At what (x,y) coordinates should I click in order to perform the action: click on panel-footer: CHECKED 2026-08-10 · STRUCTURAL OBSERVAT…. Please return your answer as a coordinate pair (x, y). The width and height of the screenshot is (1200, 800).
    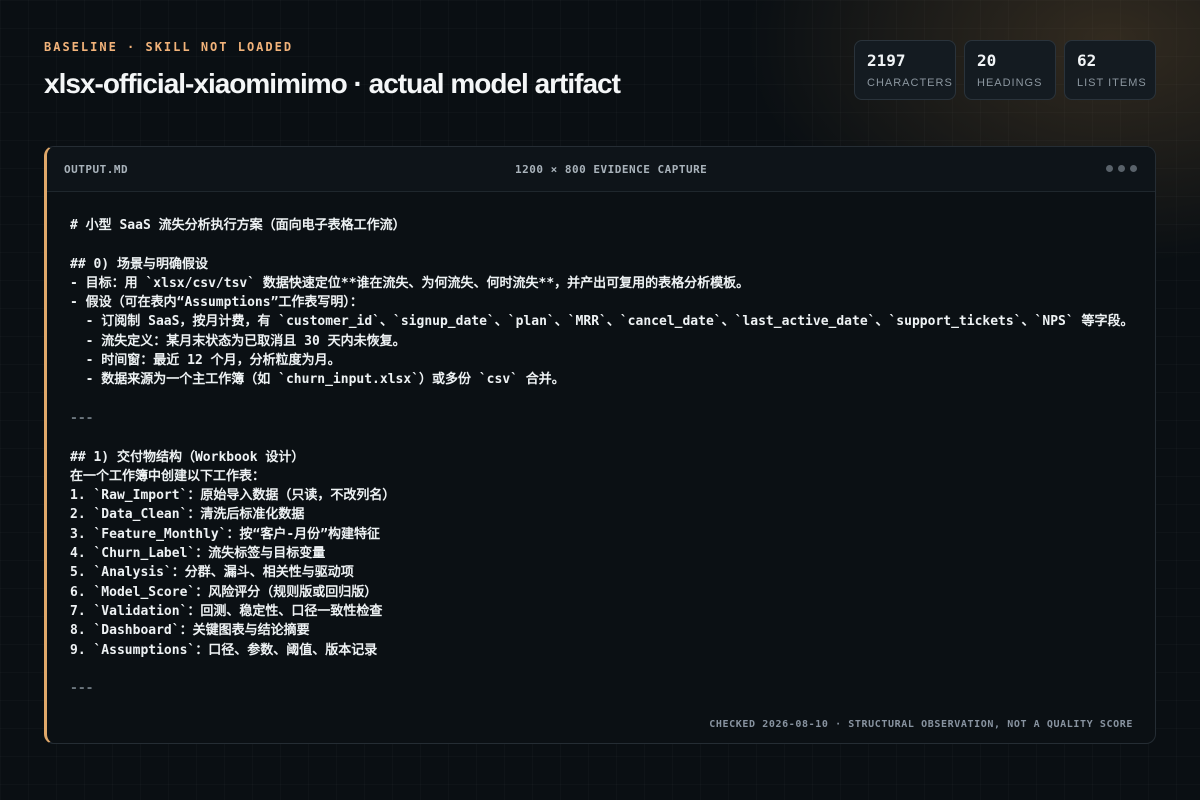
    Looking at the image, I should click on (921, 724).